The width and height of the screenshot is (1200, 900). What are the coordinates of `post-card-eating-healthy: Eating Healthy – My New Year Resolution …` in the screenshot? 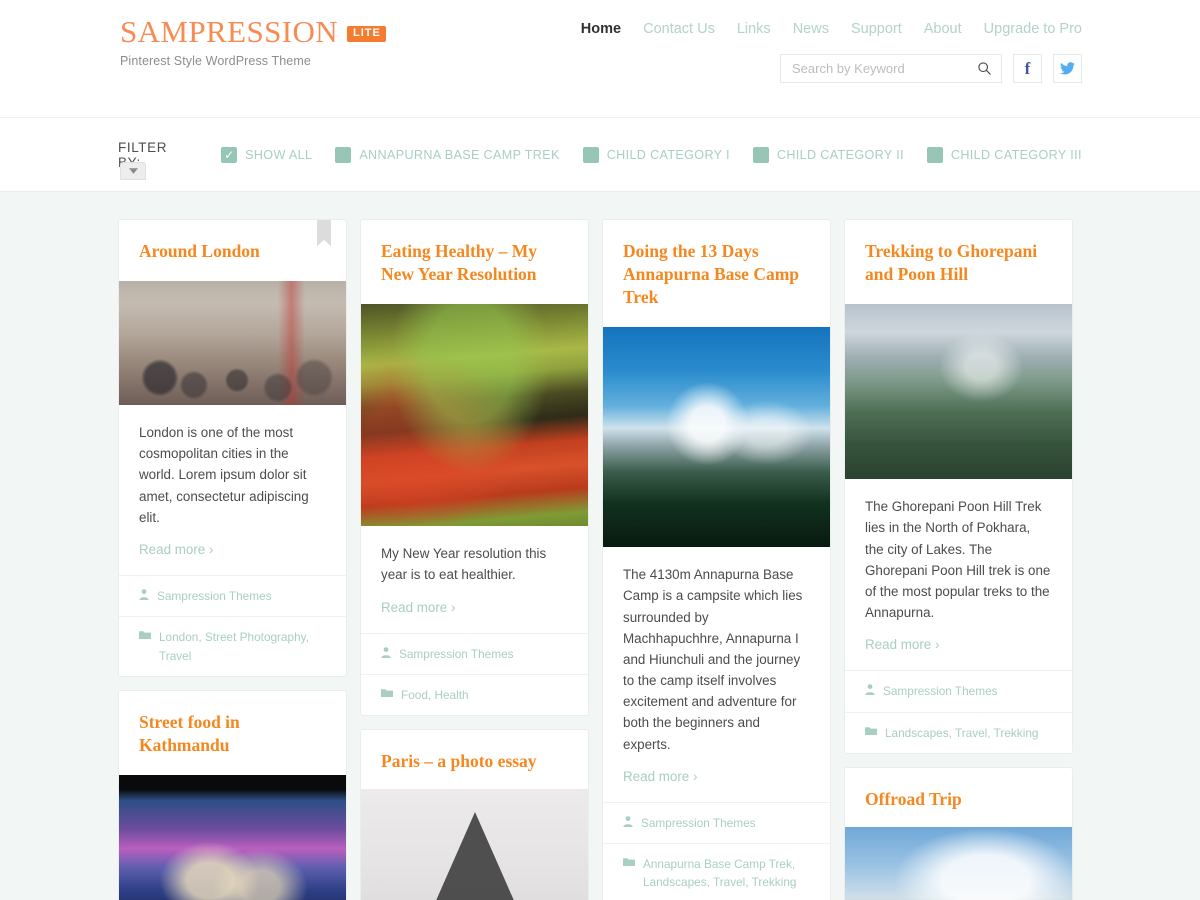 It's located at (474, 468).